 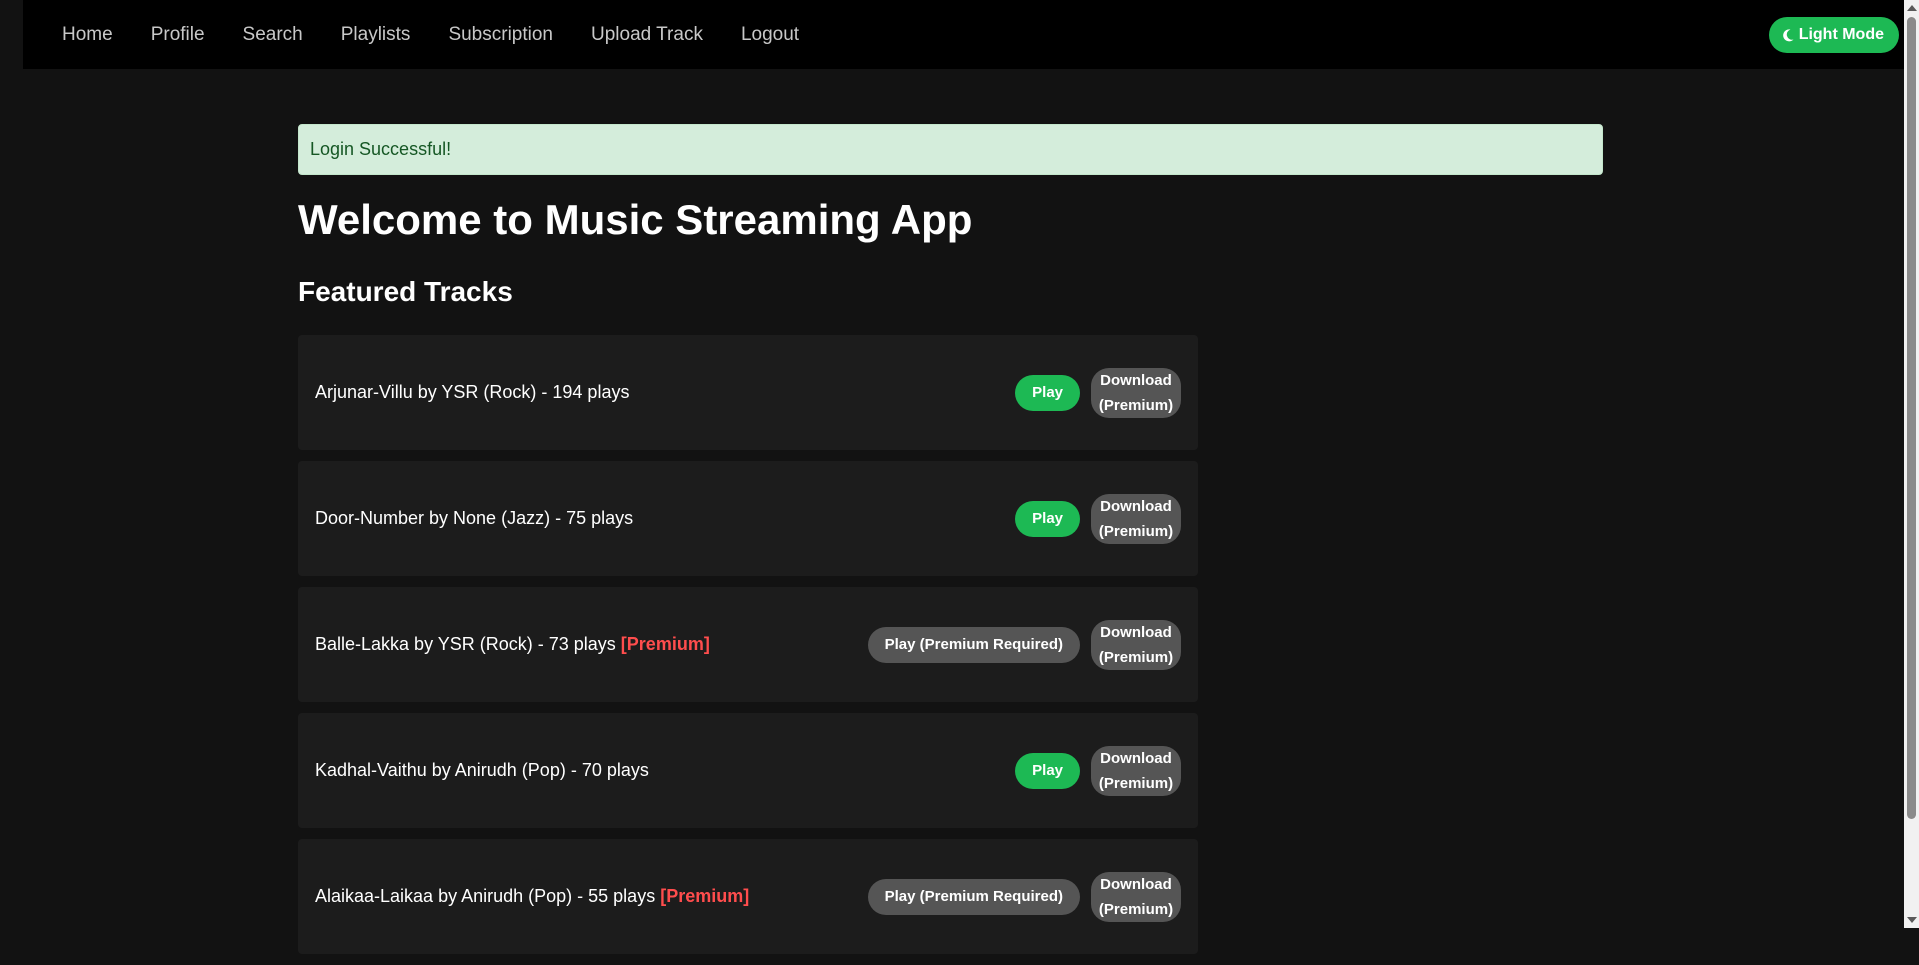 What do you see at coordinates (465, 644) in the screenshot?
I see `track-title: Balle-Lakka by YSR (Rock) - 73 plays` at bounding box center [465, 644].